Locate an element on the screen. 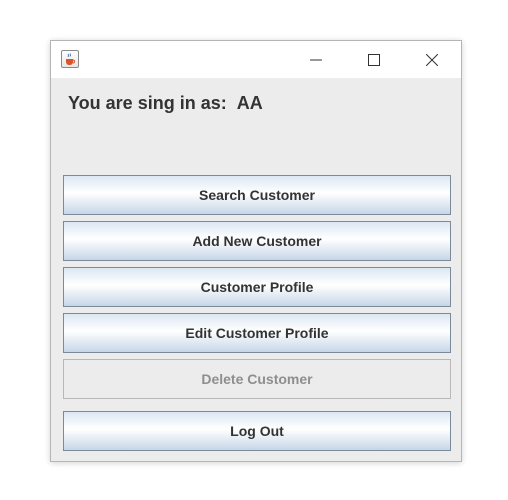  signed-in-label: You are sing in as: is located at coordinates (147, 103).